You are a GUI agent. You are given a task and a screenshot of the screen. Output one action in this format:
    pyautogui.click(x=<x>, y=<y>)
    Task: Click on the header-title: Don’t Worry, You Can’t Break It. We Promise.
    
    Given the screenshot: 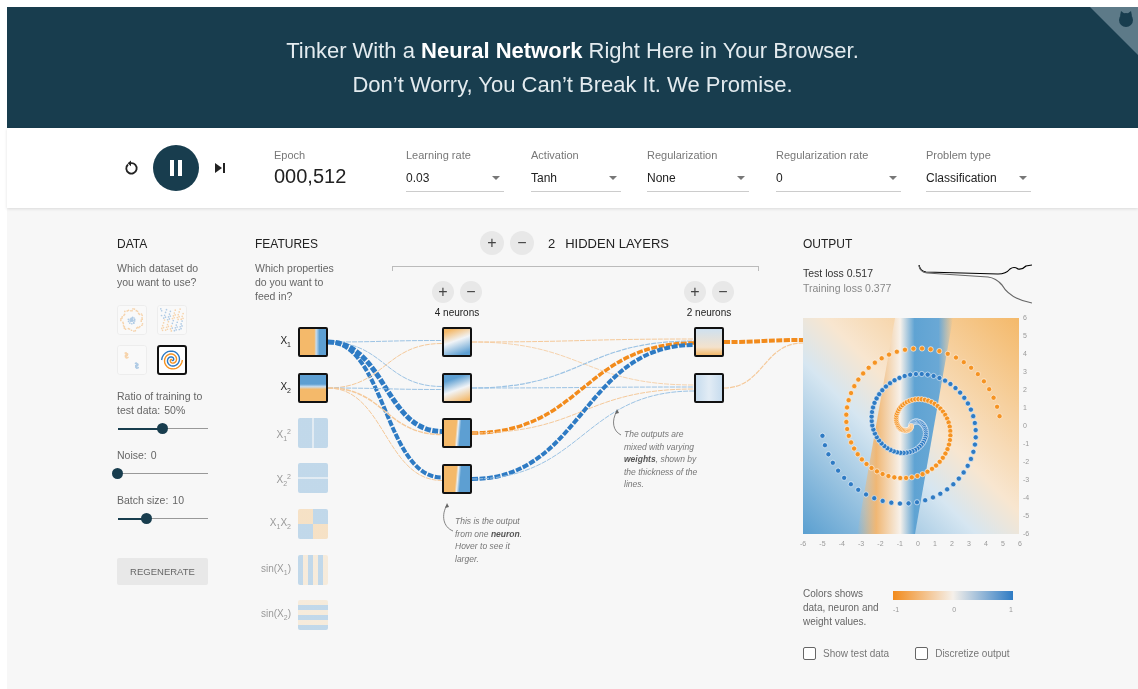 What is the action you would take?
    pyautogui.click(x=572, y=84)
    